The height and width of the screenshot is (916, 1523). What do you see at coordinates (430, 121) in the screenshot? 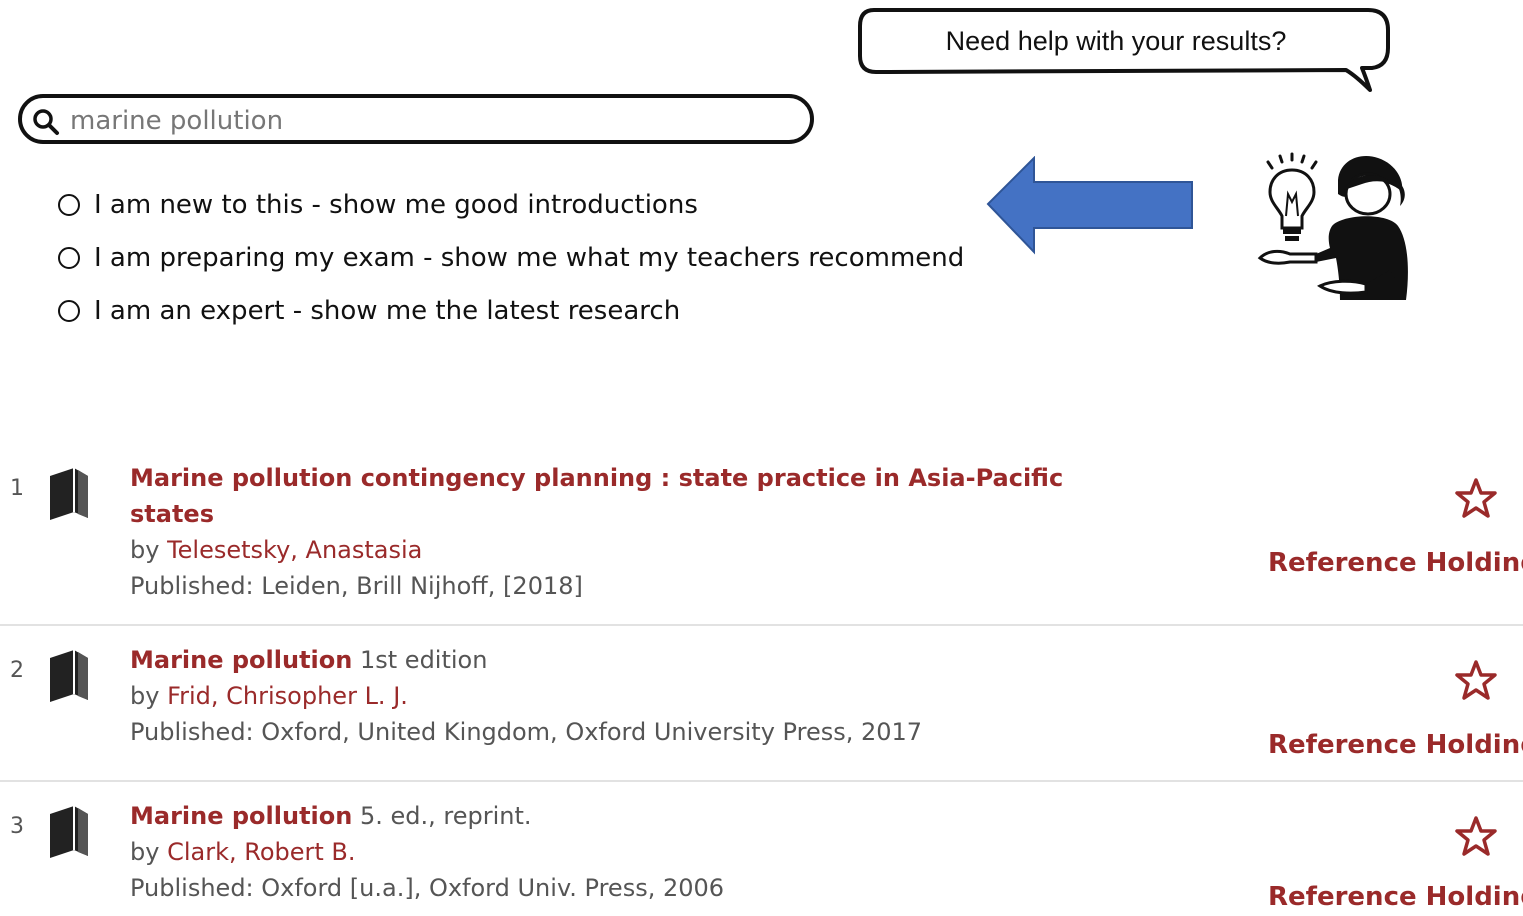
I see `search-input` at bounding box center [430, 121].